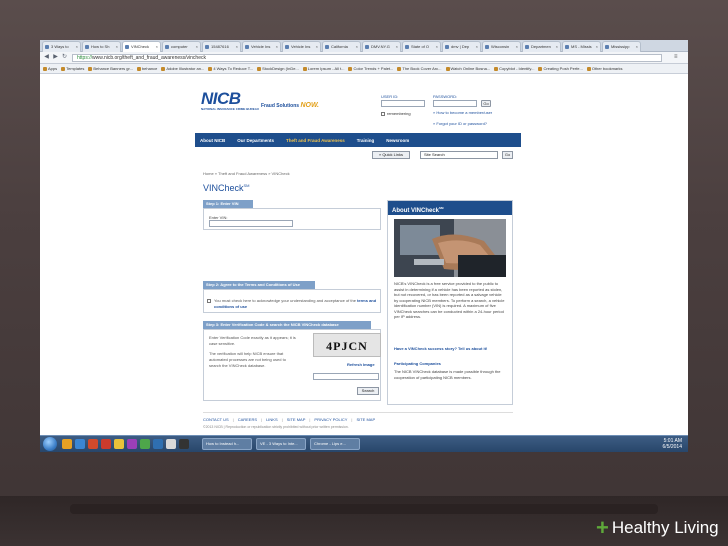  I want to click on browser-tab: DMV.NY.G ×, so click(381, 46).